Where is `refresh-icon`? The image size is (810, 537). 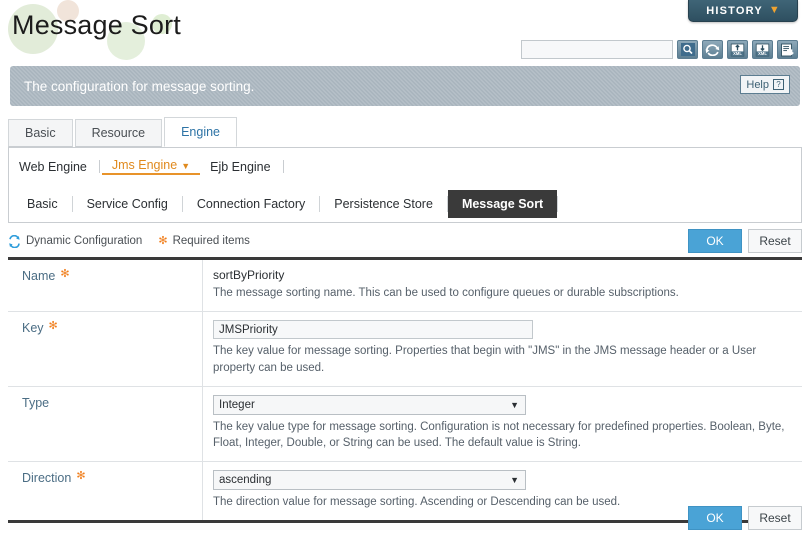 refresh-icon is located at coordinates (712, 49).